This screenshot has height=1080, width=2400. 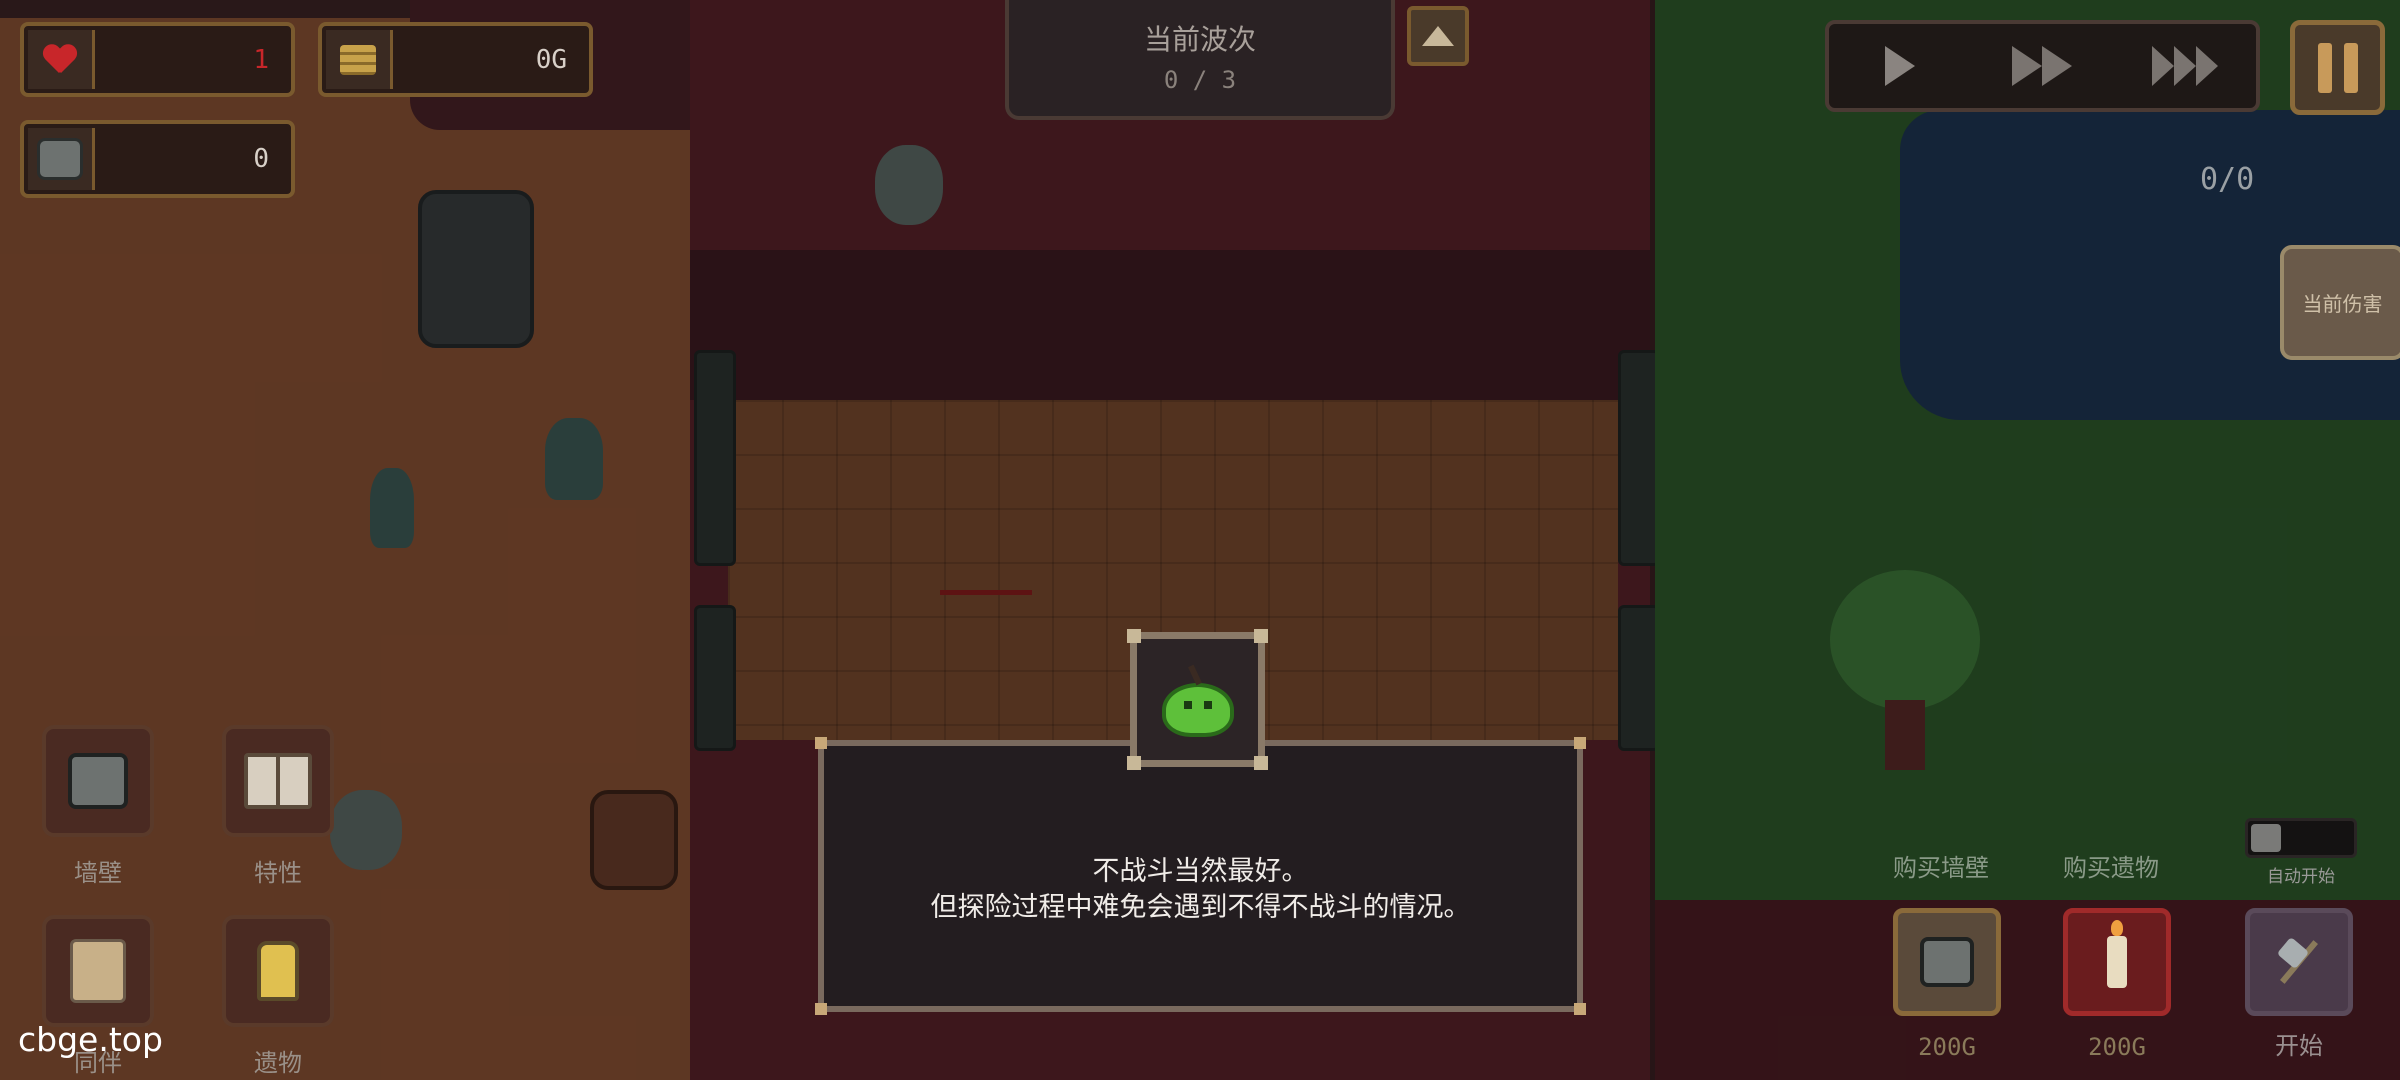 I want to click on heart-icon, so click(x=60, y=60).